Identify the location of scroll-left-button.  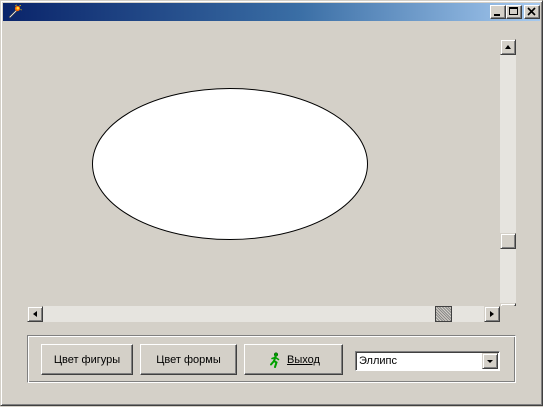
(35, 314).